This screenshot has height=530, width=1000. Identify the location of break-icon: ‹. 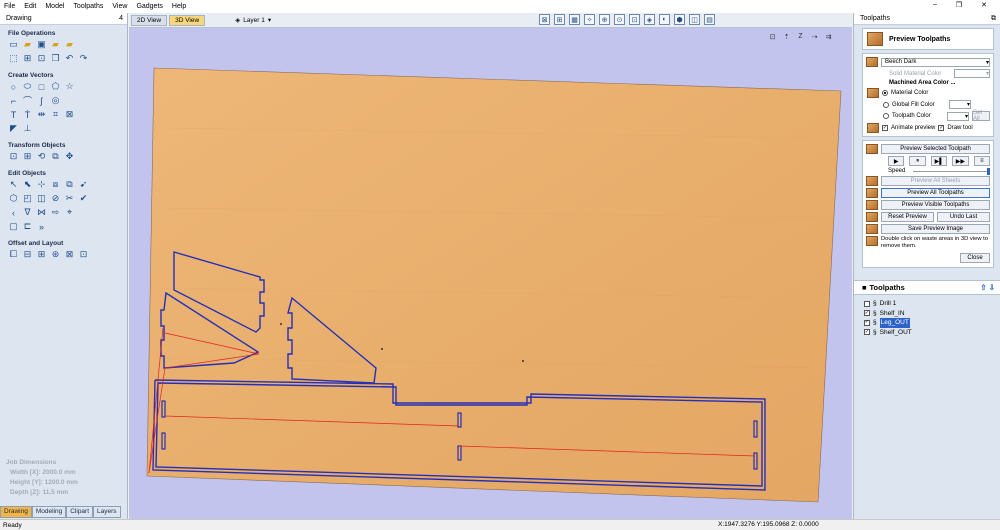
(13, 212).